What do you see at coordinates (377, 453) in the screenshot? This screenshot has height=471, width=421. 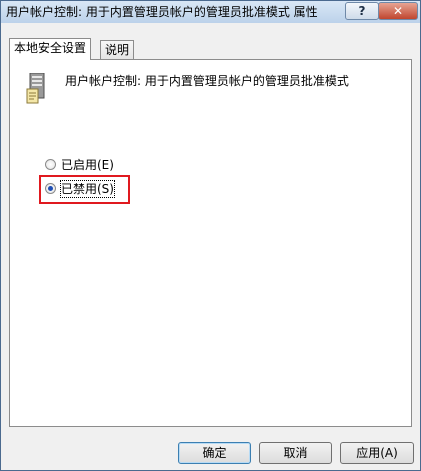 I see `apply-button: 应用(A)` at bounding box center [377, 453].